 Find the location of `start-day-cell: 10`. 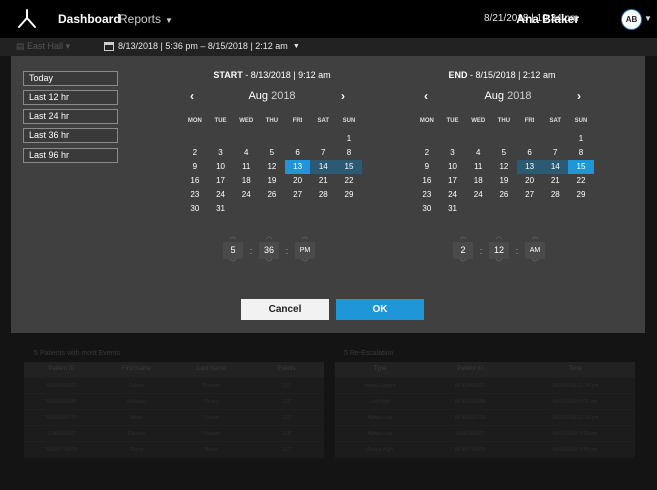

start-day-cell: 10 is located at coordinates (221, 167).